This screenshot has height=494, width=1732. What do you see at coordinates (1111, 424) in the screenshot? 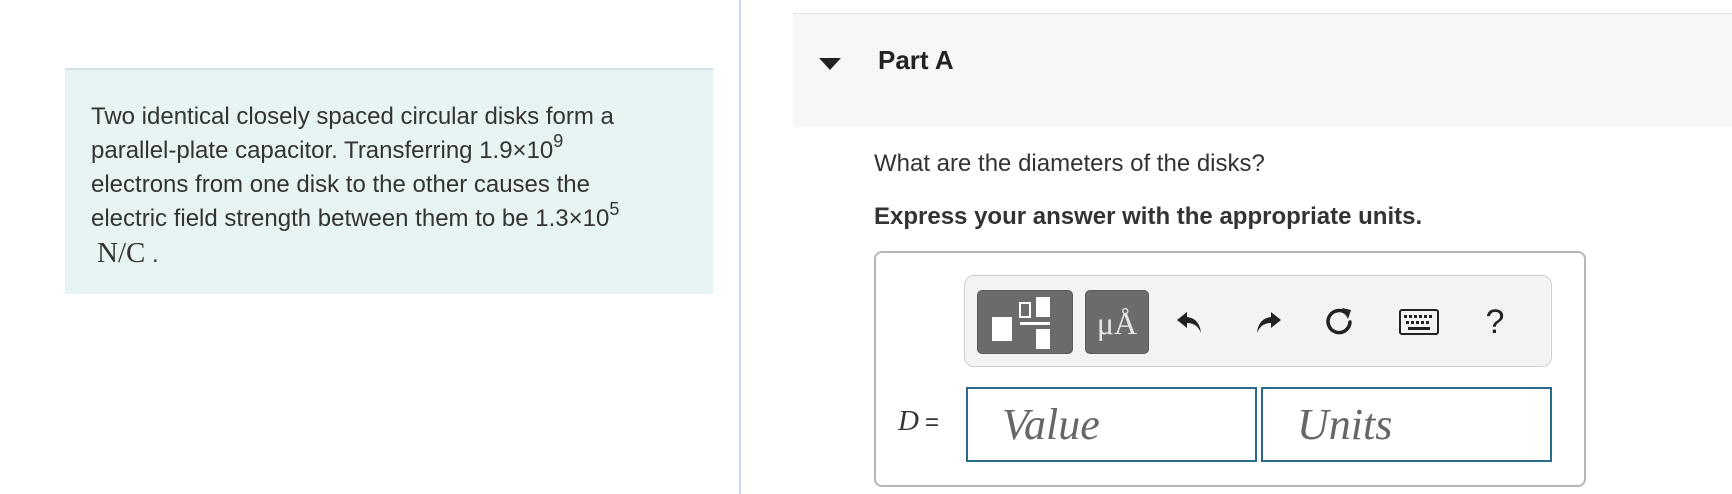
I see `value-input` at bounding box center [1111, 424].